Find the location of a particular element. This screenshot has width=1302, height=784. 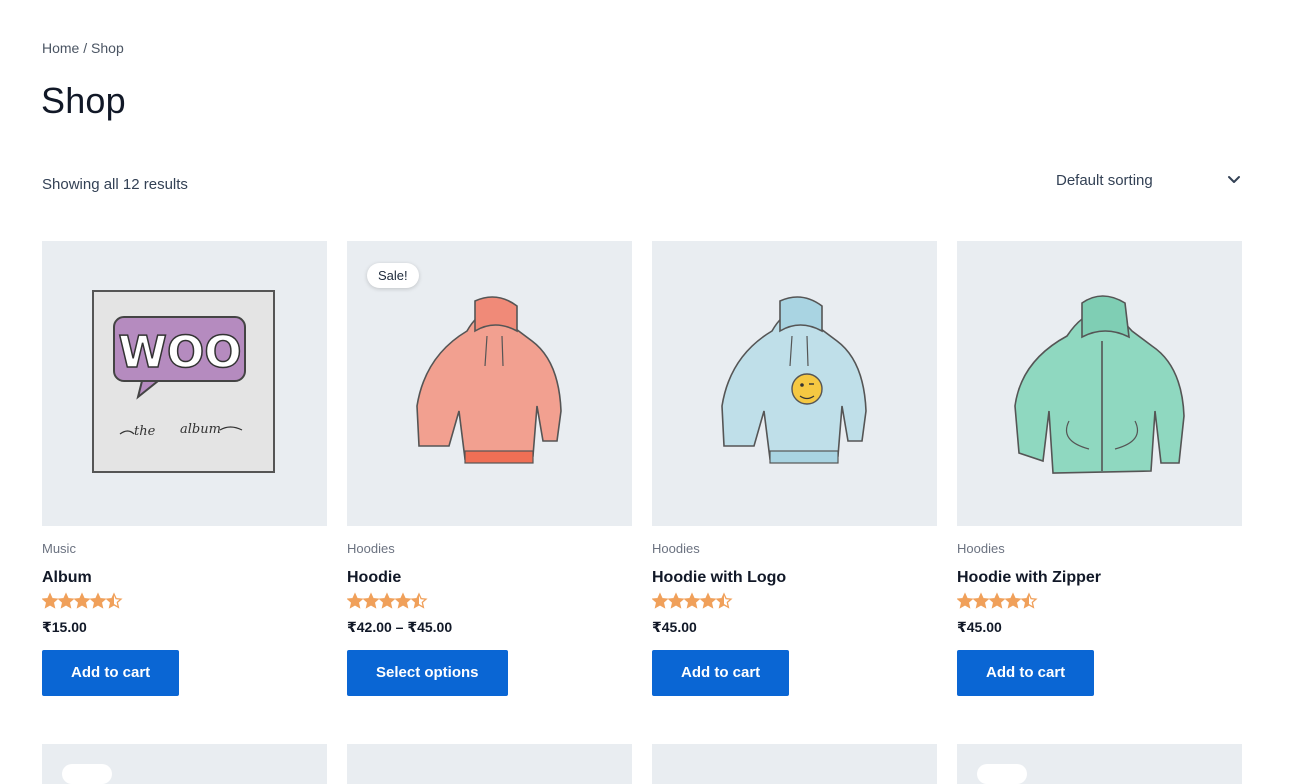

sorting-selected-label: Default sorting is located at coordinates (1104, 180).